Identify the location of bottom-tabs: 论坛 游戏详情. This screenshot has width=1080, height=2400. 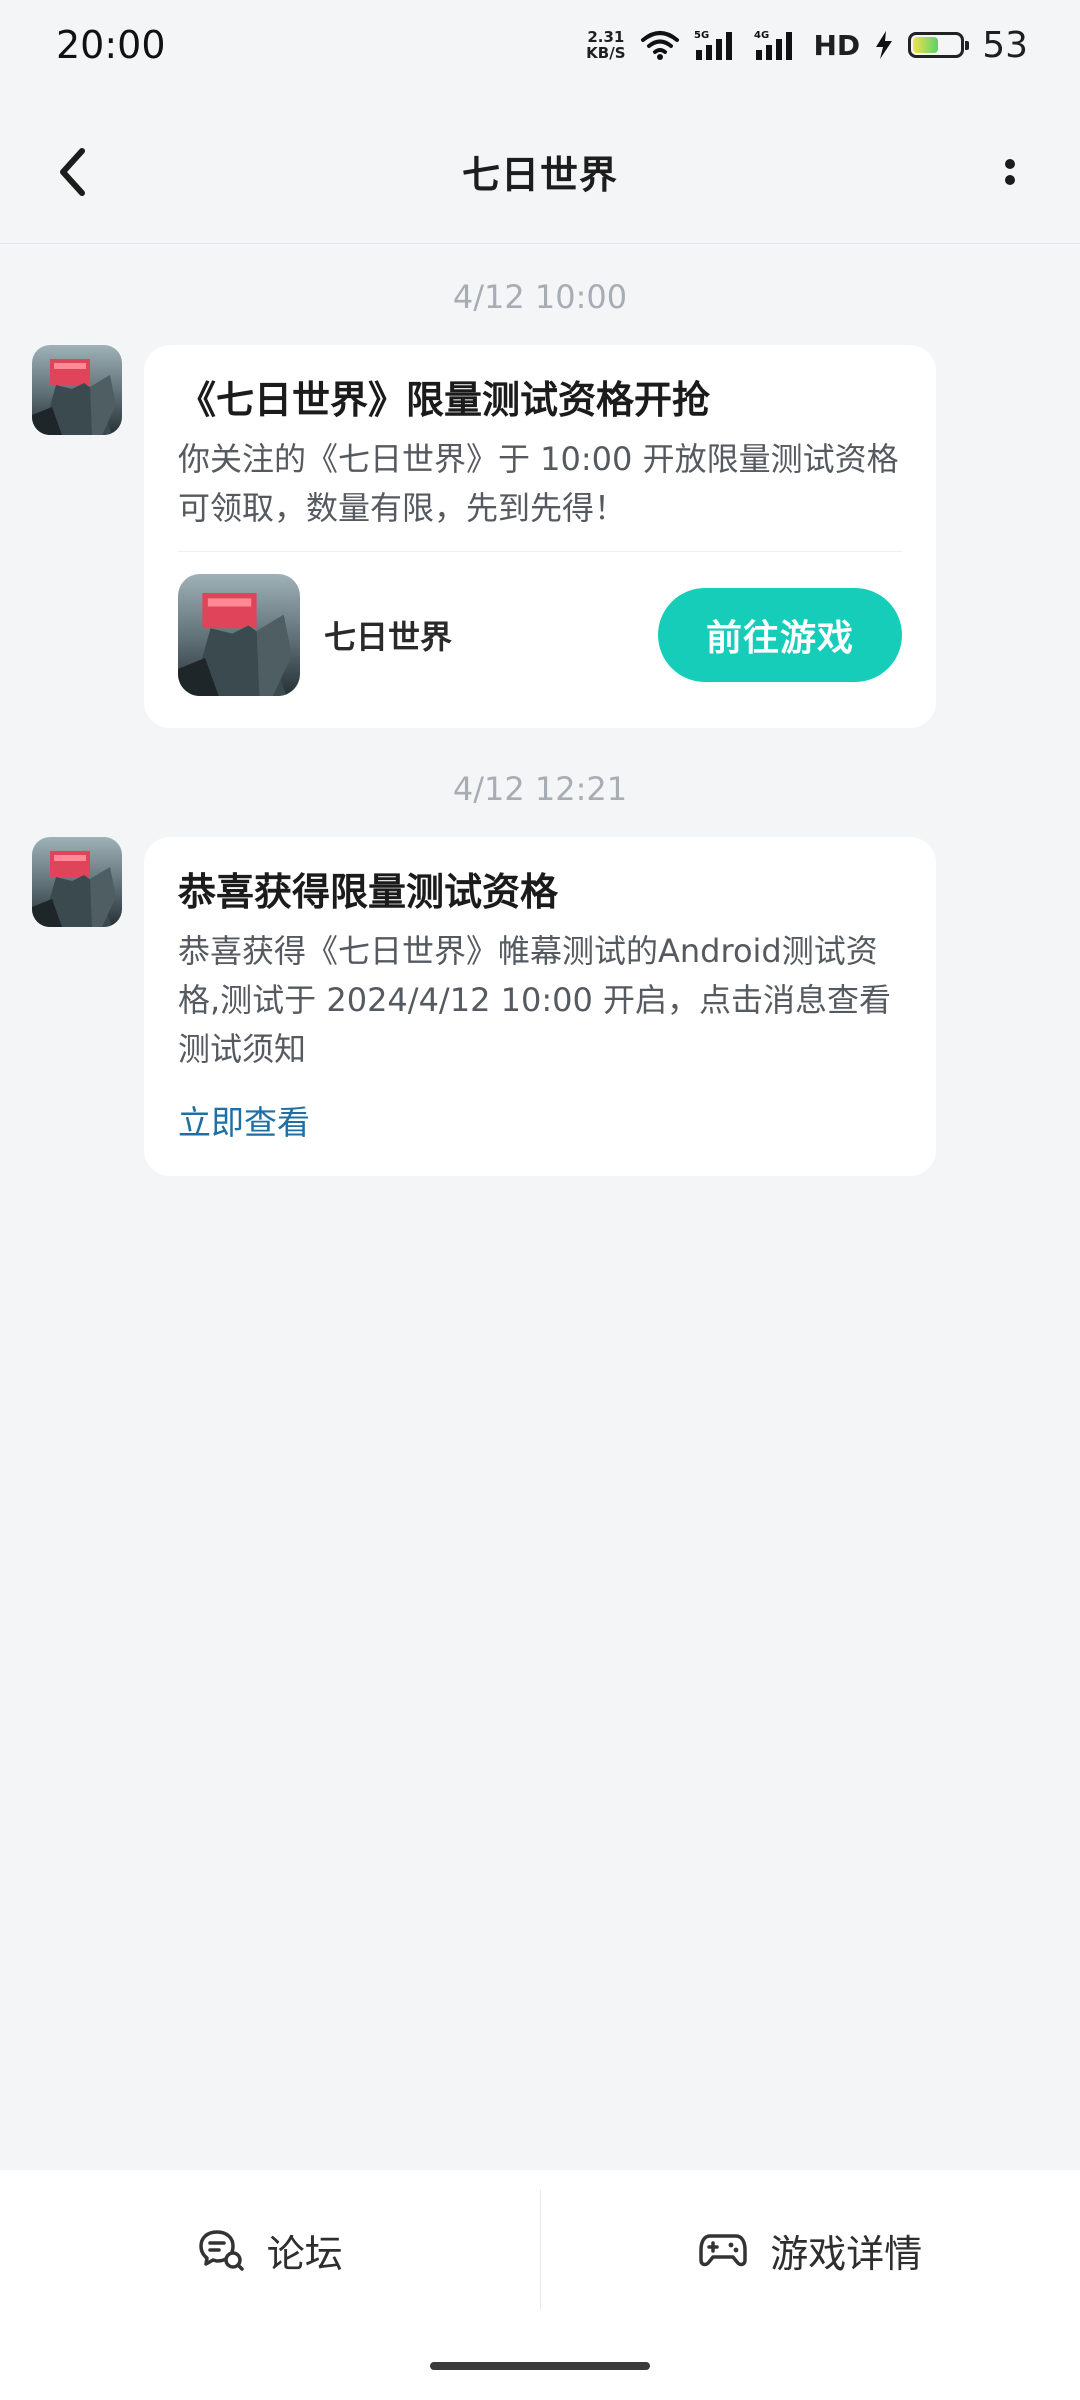
(540, 2250).